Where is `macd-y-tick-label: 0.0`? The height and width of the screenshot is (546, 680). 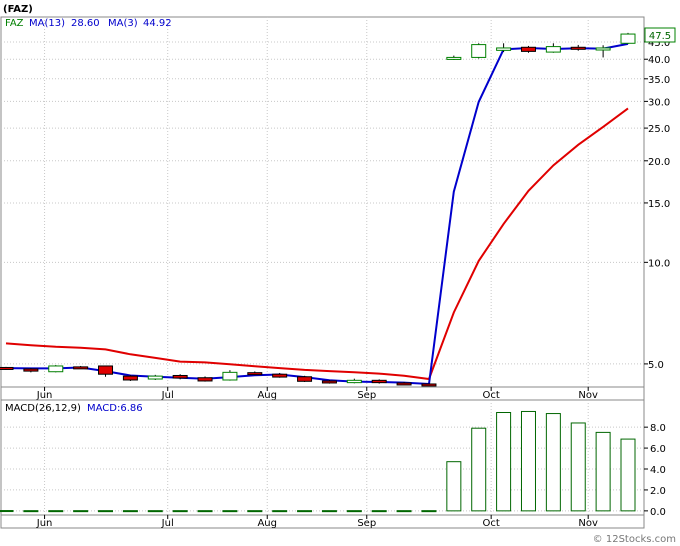
macd-y-tick-label: 0.0 is located at coordinates (658, 512).